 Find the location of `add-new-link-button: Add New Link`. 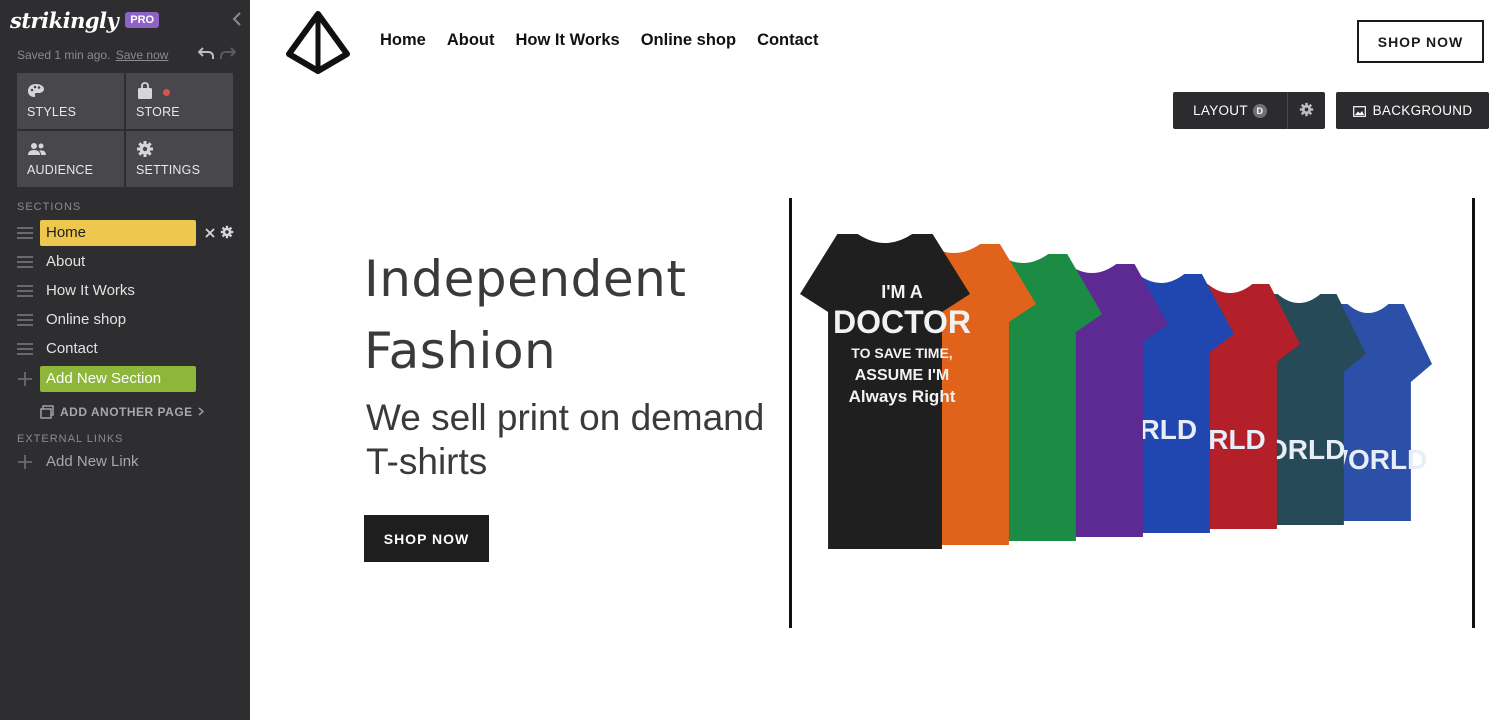

add-new-link-button: Add New Link is located at coordinates (78, 461).